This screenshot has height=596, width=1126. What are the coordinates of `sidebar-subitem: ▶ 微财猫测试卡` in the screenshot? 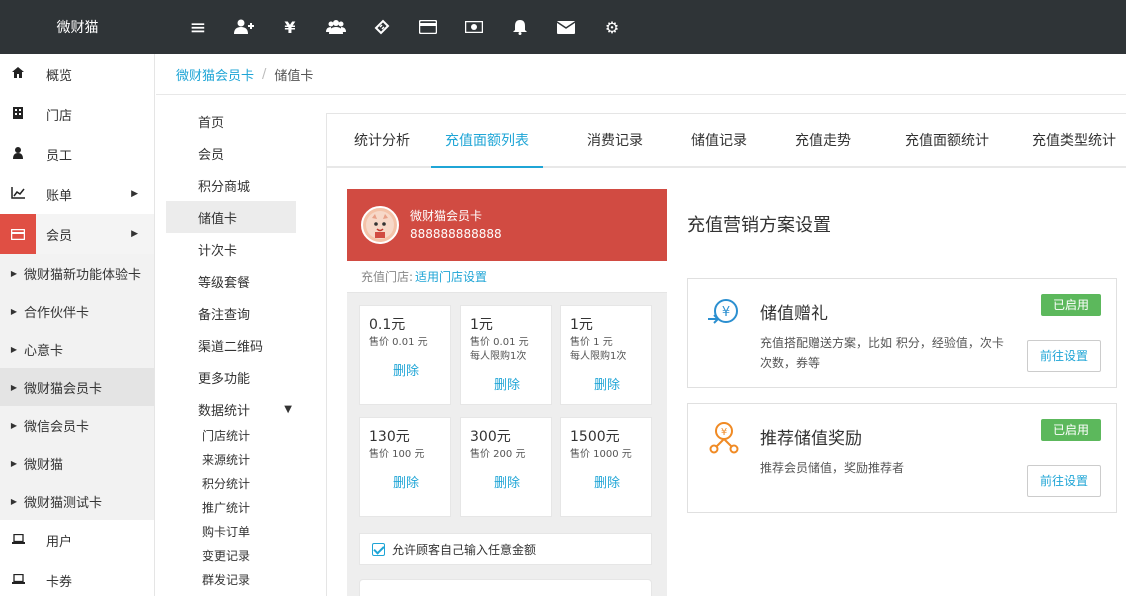 It's located at (77, 501).